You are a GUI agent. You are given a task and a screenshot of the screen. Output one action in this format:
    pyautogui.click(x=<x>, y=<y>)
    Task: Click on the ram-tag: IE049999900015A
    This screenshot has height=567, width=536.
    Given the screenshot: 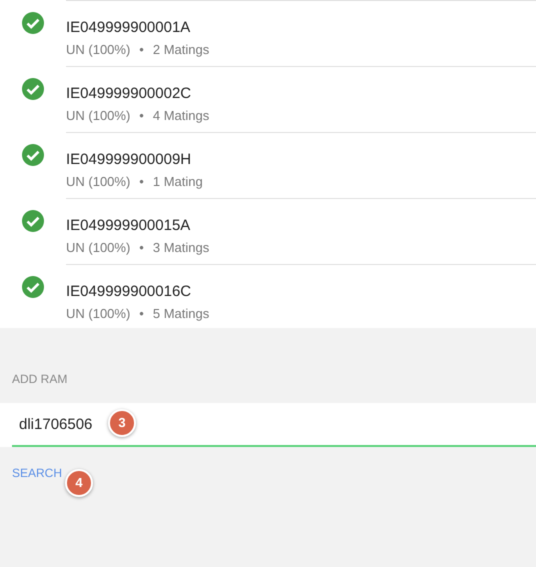 What is the action you would take?
    pyautogui.click(x=128, y=226)
    